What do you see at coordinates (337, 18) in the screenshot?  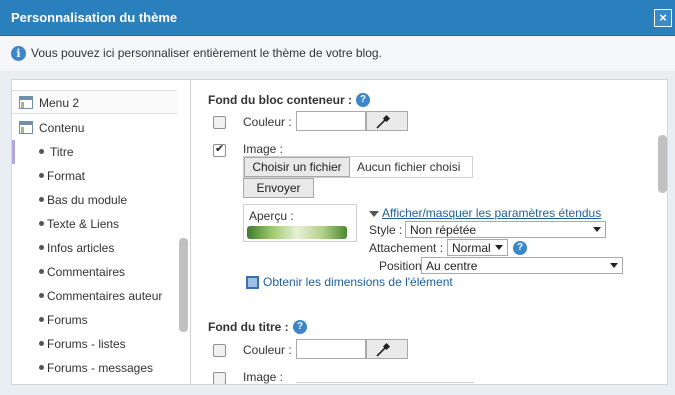 I see `dialog-titlebar: Personnalisation du thème ×` at bounding box center [337, 18].